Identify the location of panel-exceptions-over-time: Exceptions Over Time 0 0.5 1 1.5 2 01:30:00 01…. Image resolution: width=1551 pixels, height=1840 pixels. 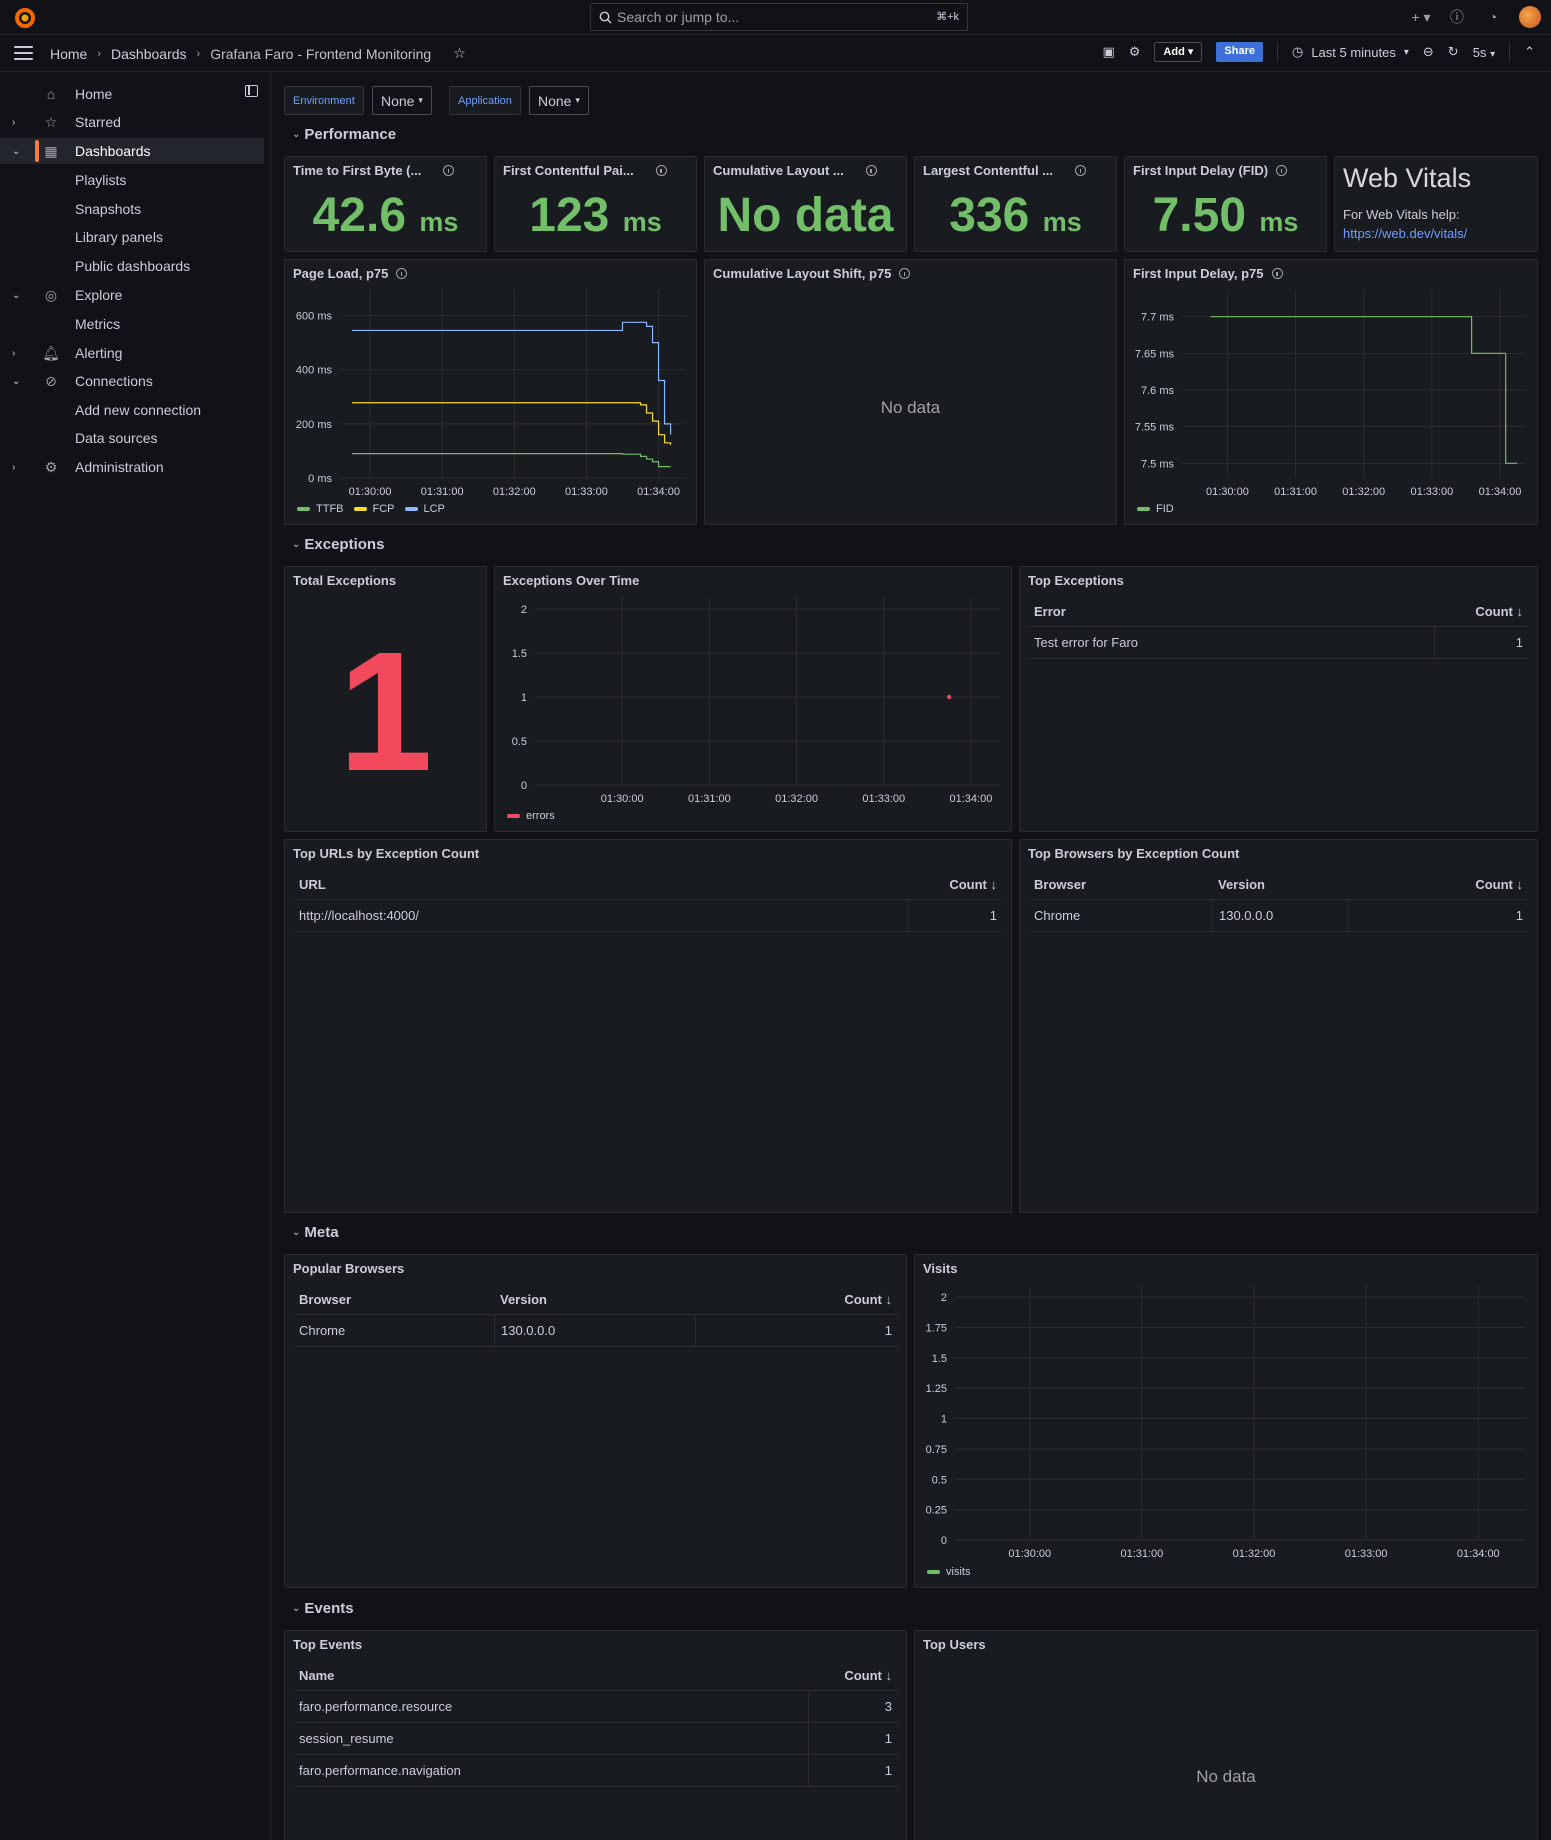
(753, 699).